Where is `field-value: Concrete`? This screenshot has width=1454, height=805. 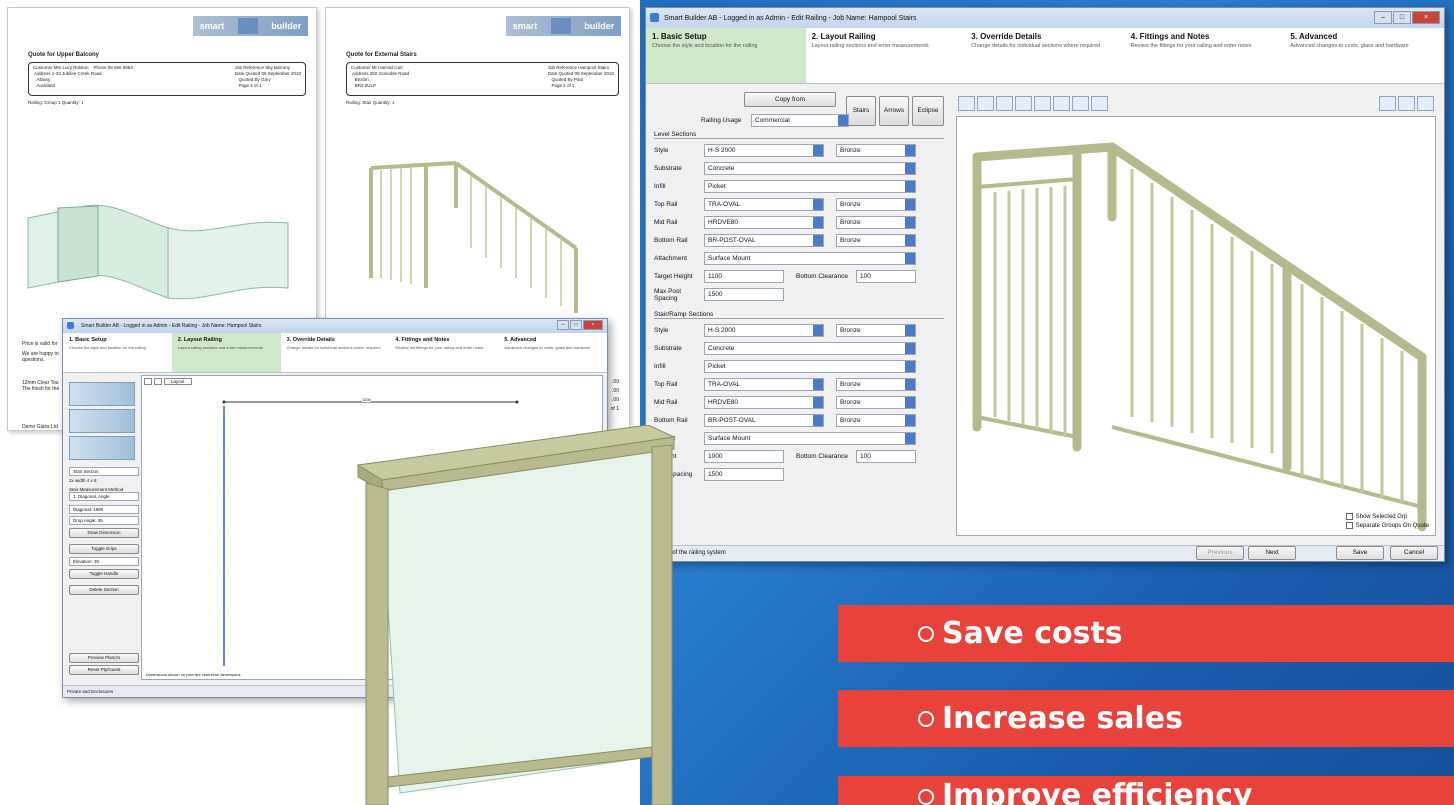 field-value: Concrete is located at coordinates (721, 348).